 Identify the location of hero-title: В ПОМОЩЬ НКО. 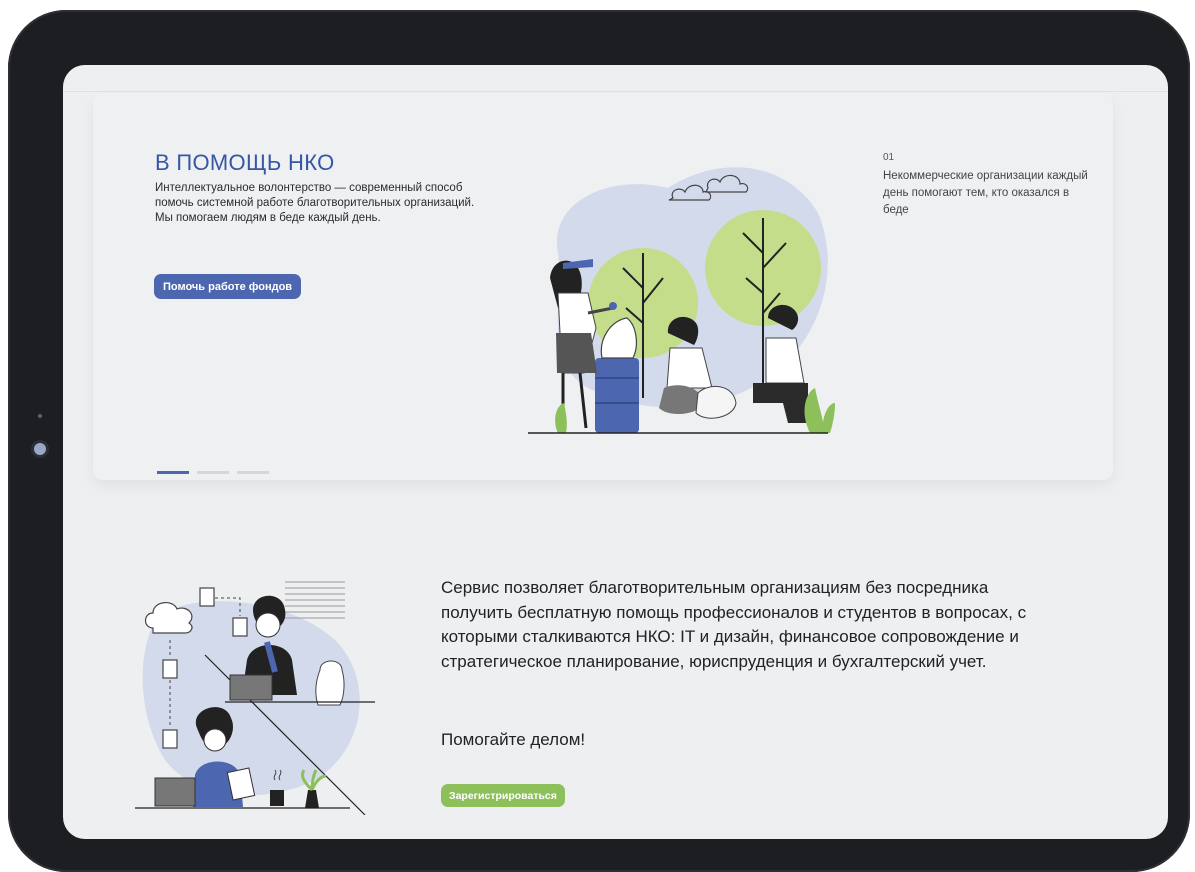
(245, 162).